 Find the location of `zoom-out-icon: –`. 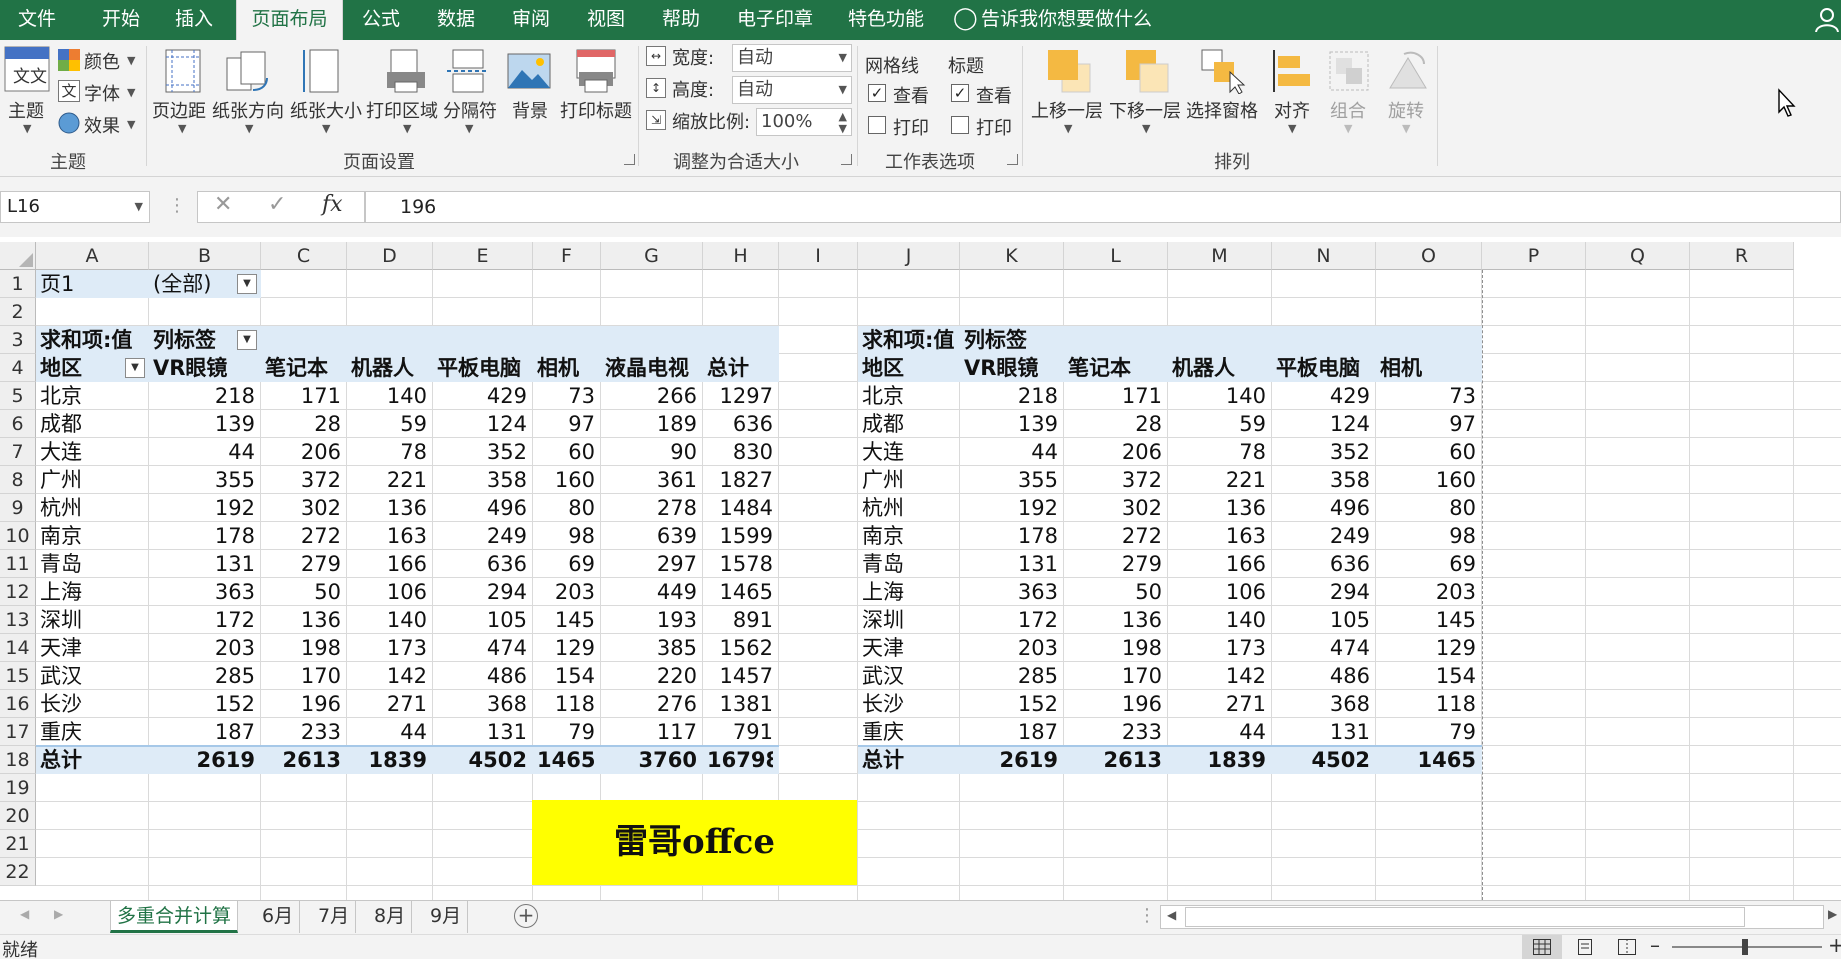

zoom-out-icon: – is located at coordinates (1655, 945).